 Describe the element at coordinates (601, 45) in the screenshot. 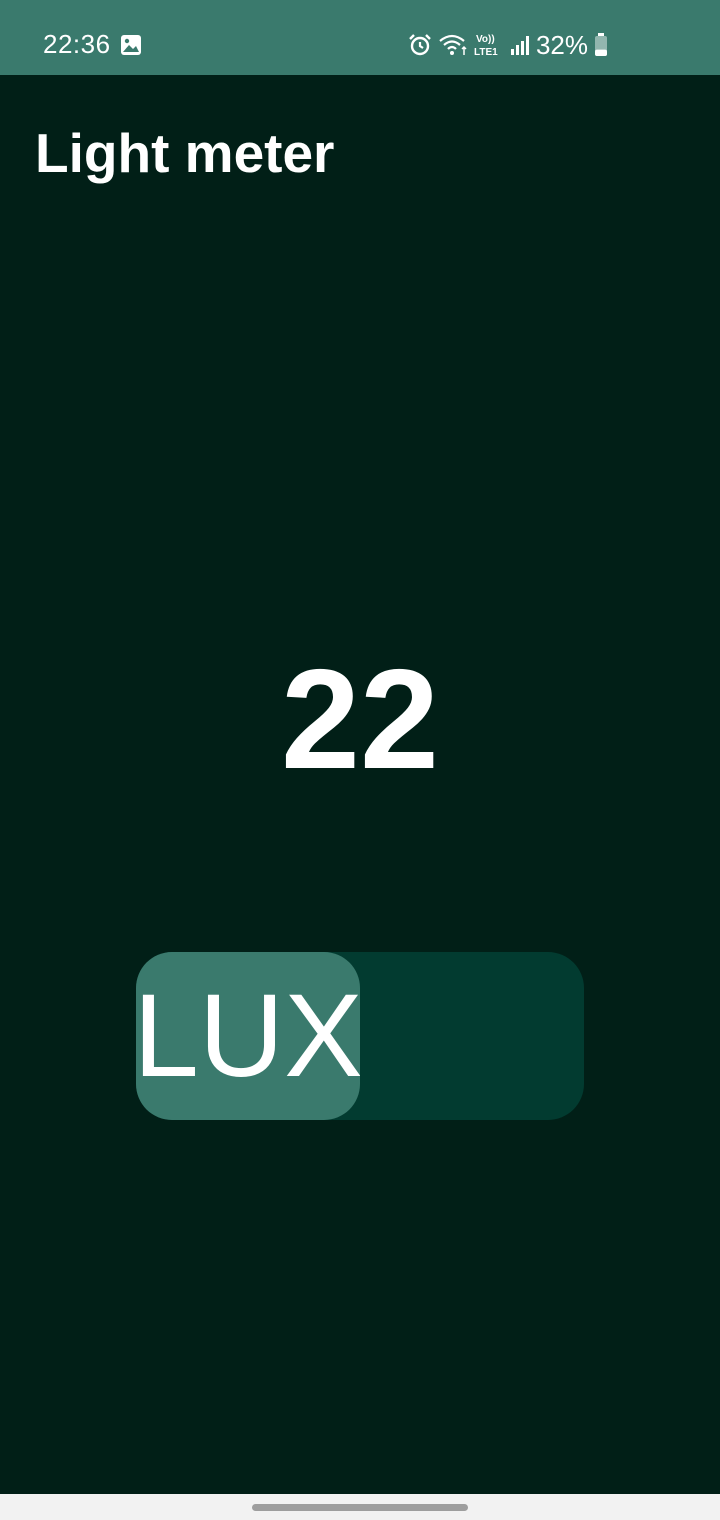

I see `battery-icon` at that location.